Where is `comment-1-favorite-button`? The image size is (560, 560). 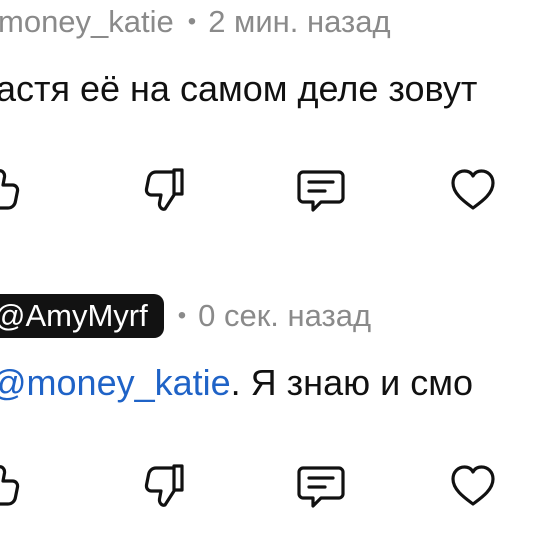 comment-1-favorite-button is located at coordinates (473, 190).